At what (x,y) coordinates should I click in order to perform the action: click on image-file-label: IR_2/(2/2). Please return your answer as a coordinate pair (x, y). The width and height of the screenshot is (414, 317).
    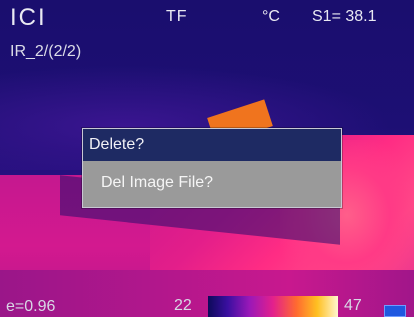
    Looking at the image, I should click on (46, 51).